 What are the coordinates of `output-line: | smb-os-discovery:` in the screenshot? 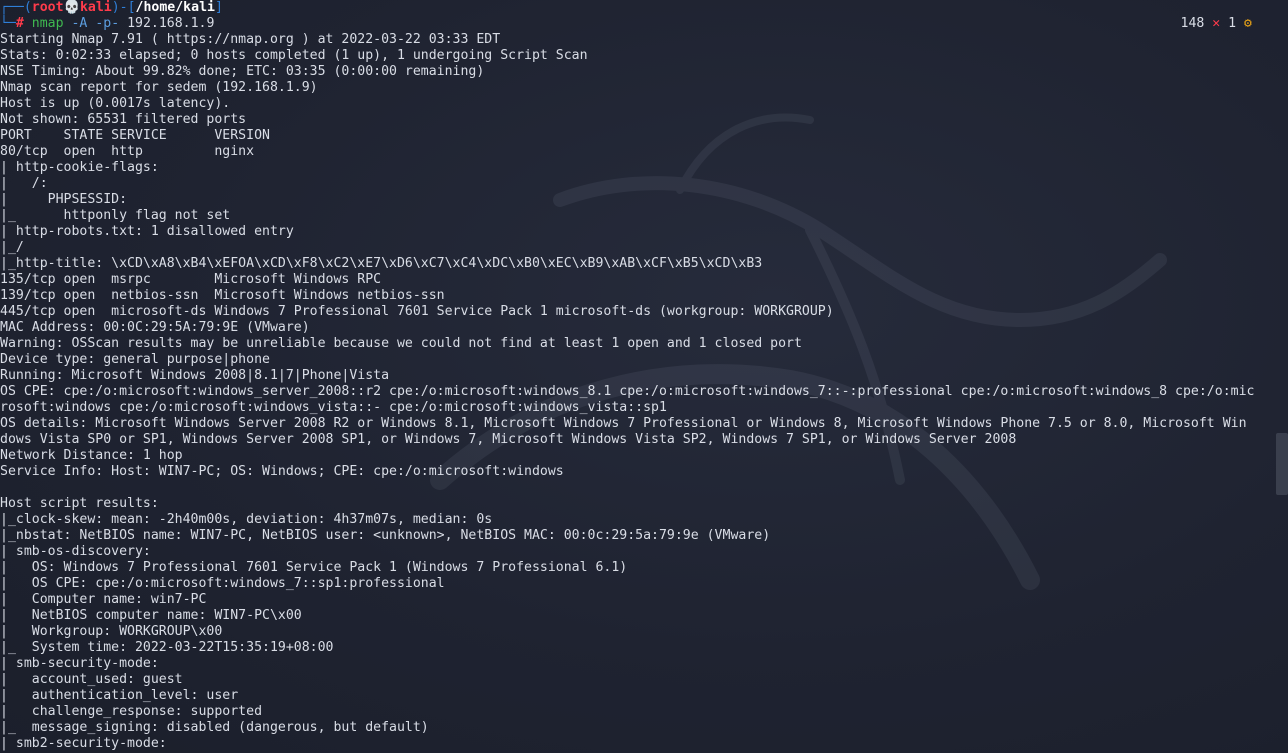 It's located at (75, 551).